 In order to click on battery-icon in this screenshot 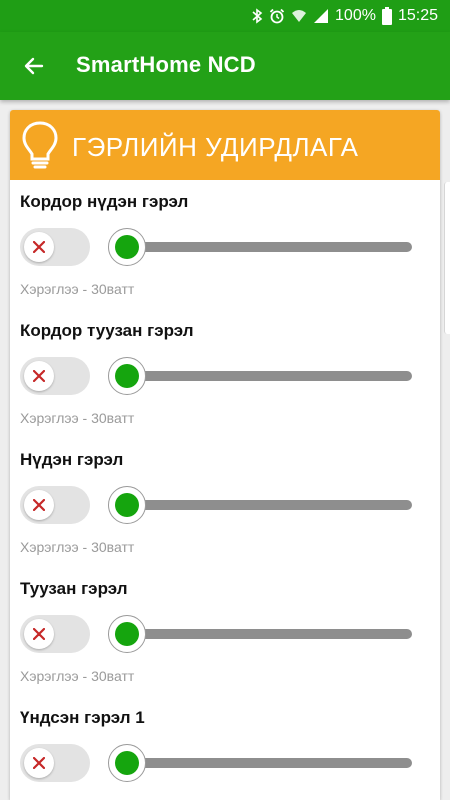, I will do `click(386, 16)`.